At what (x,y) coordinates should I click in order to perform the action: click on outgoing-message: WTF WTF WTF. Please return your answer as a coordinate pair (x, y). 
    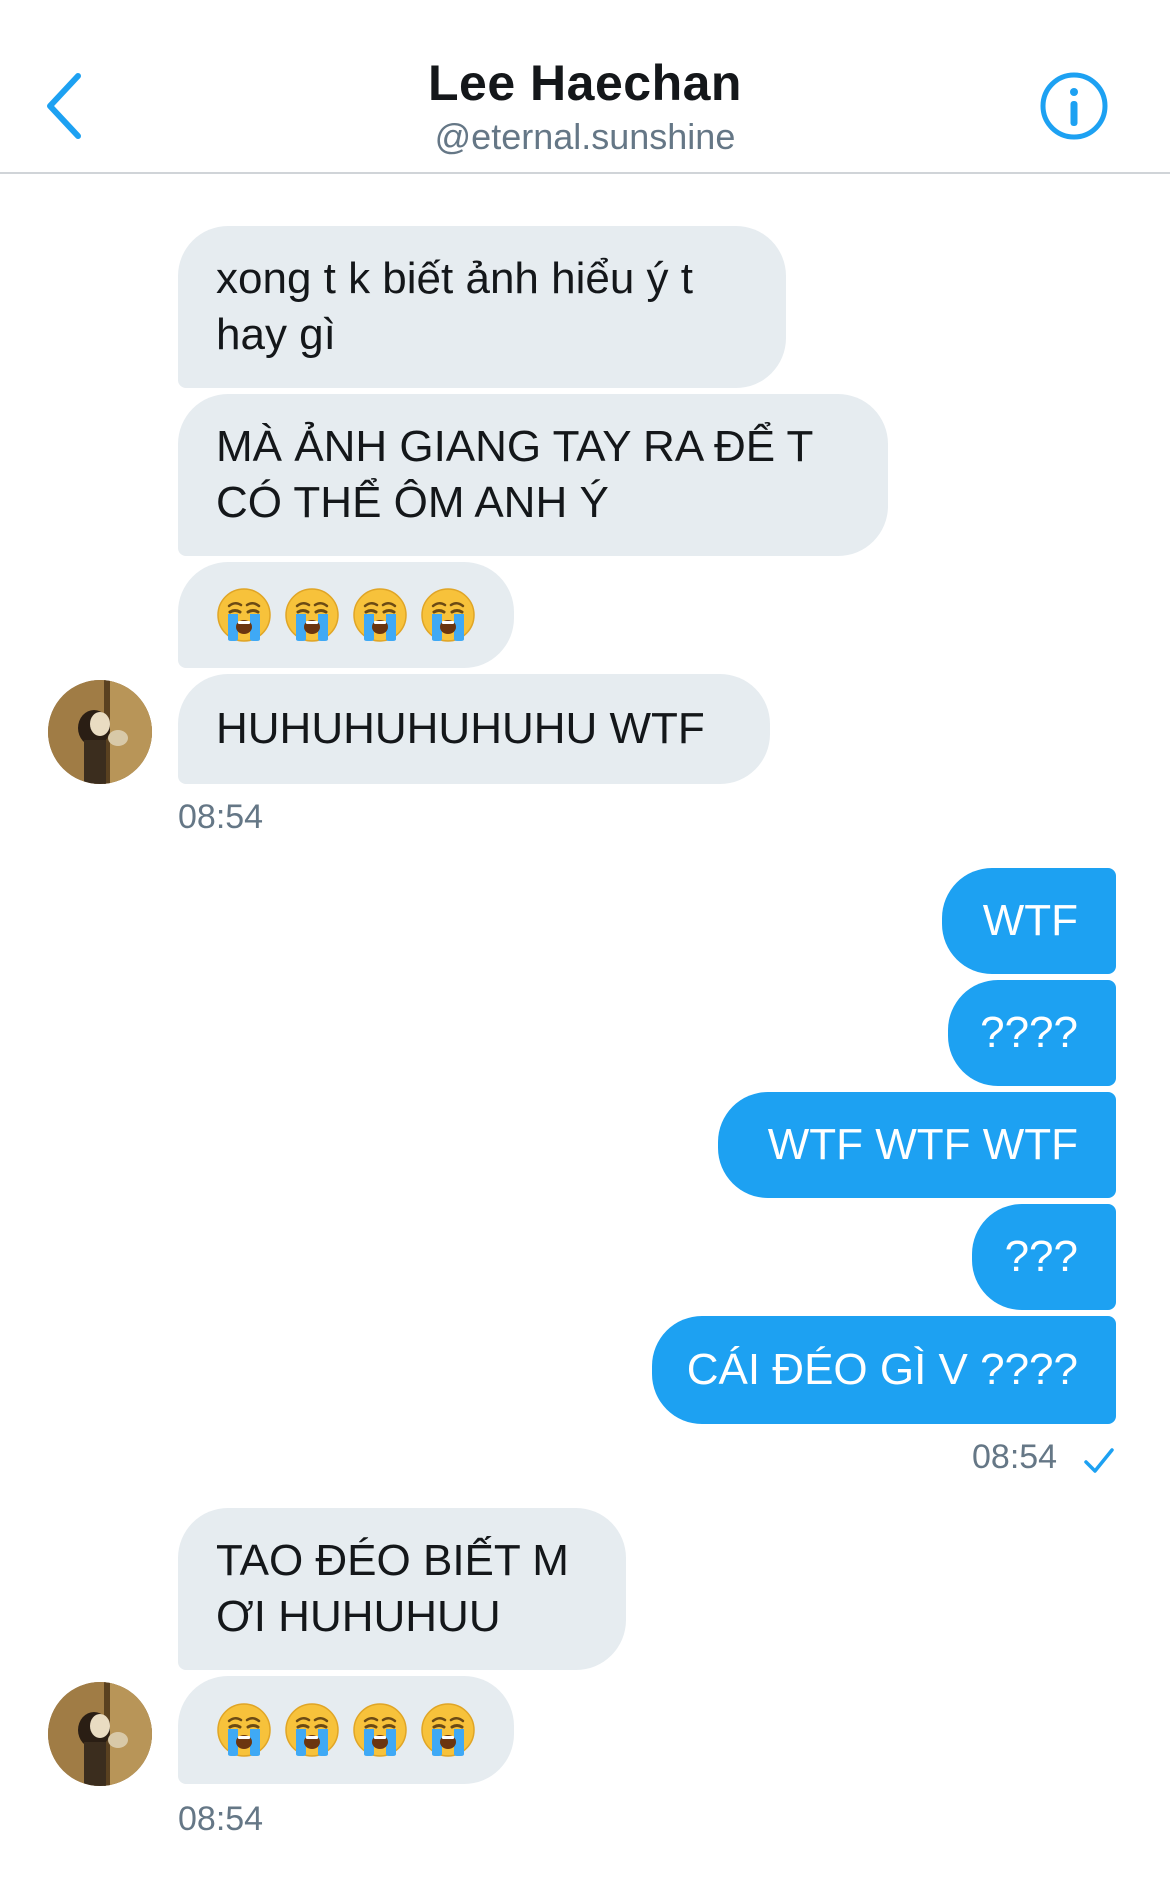
    Looking at the image, I should click on (917, 1145).